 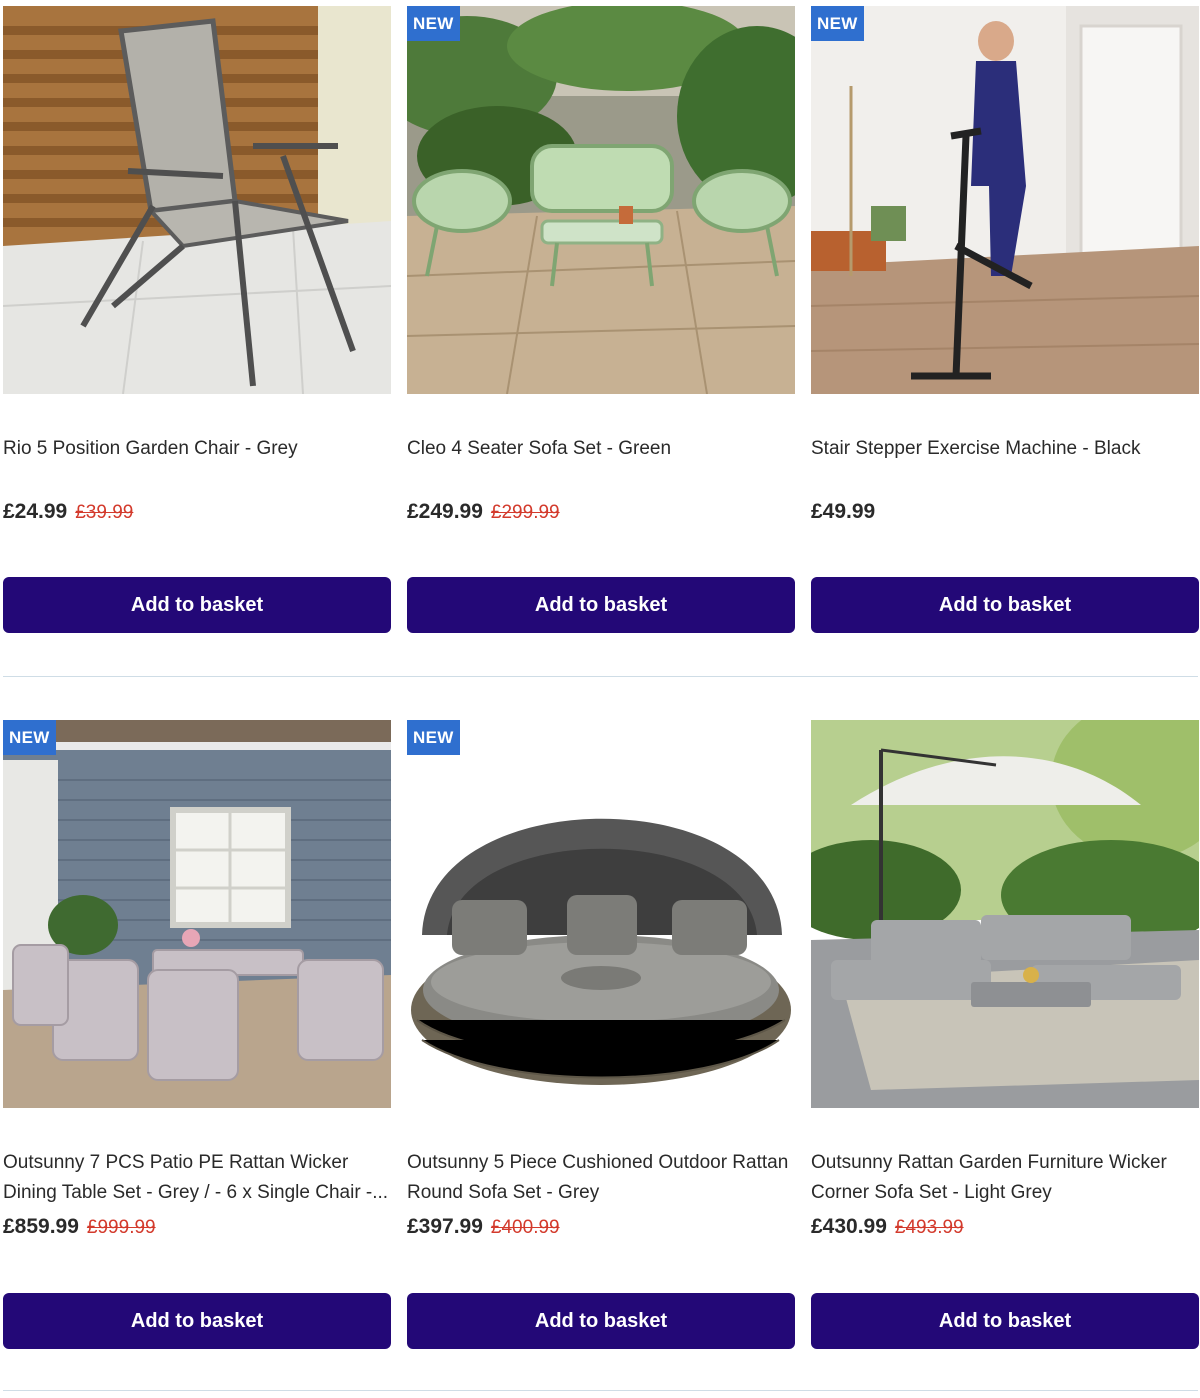 I want to click on price-line: £249.99 £299.99, so click(x=483, y=512).